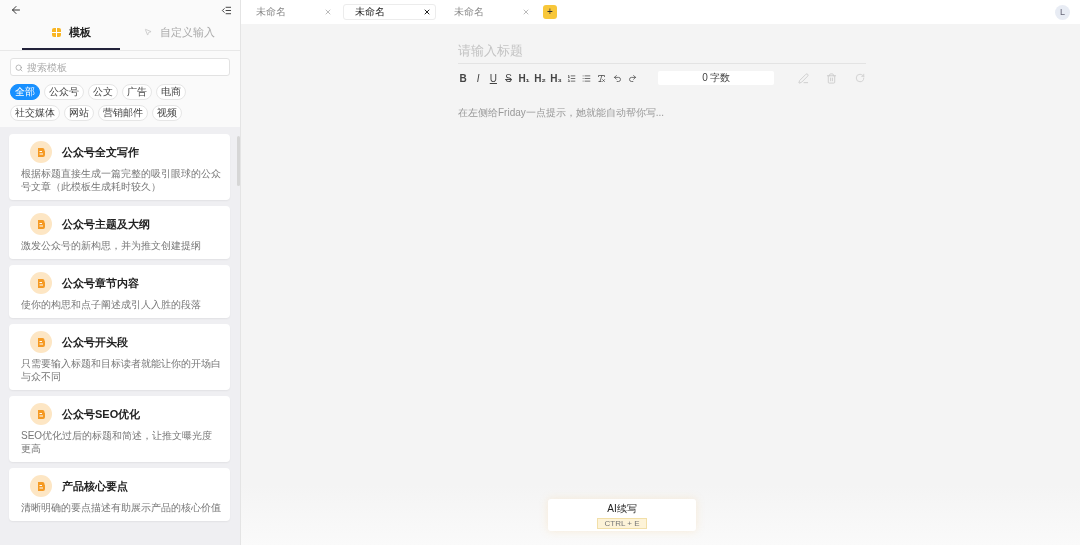  I want to click on filter-chip: 电商, so click(171, 92).